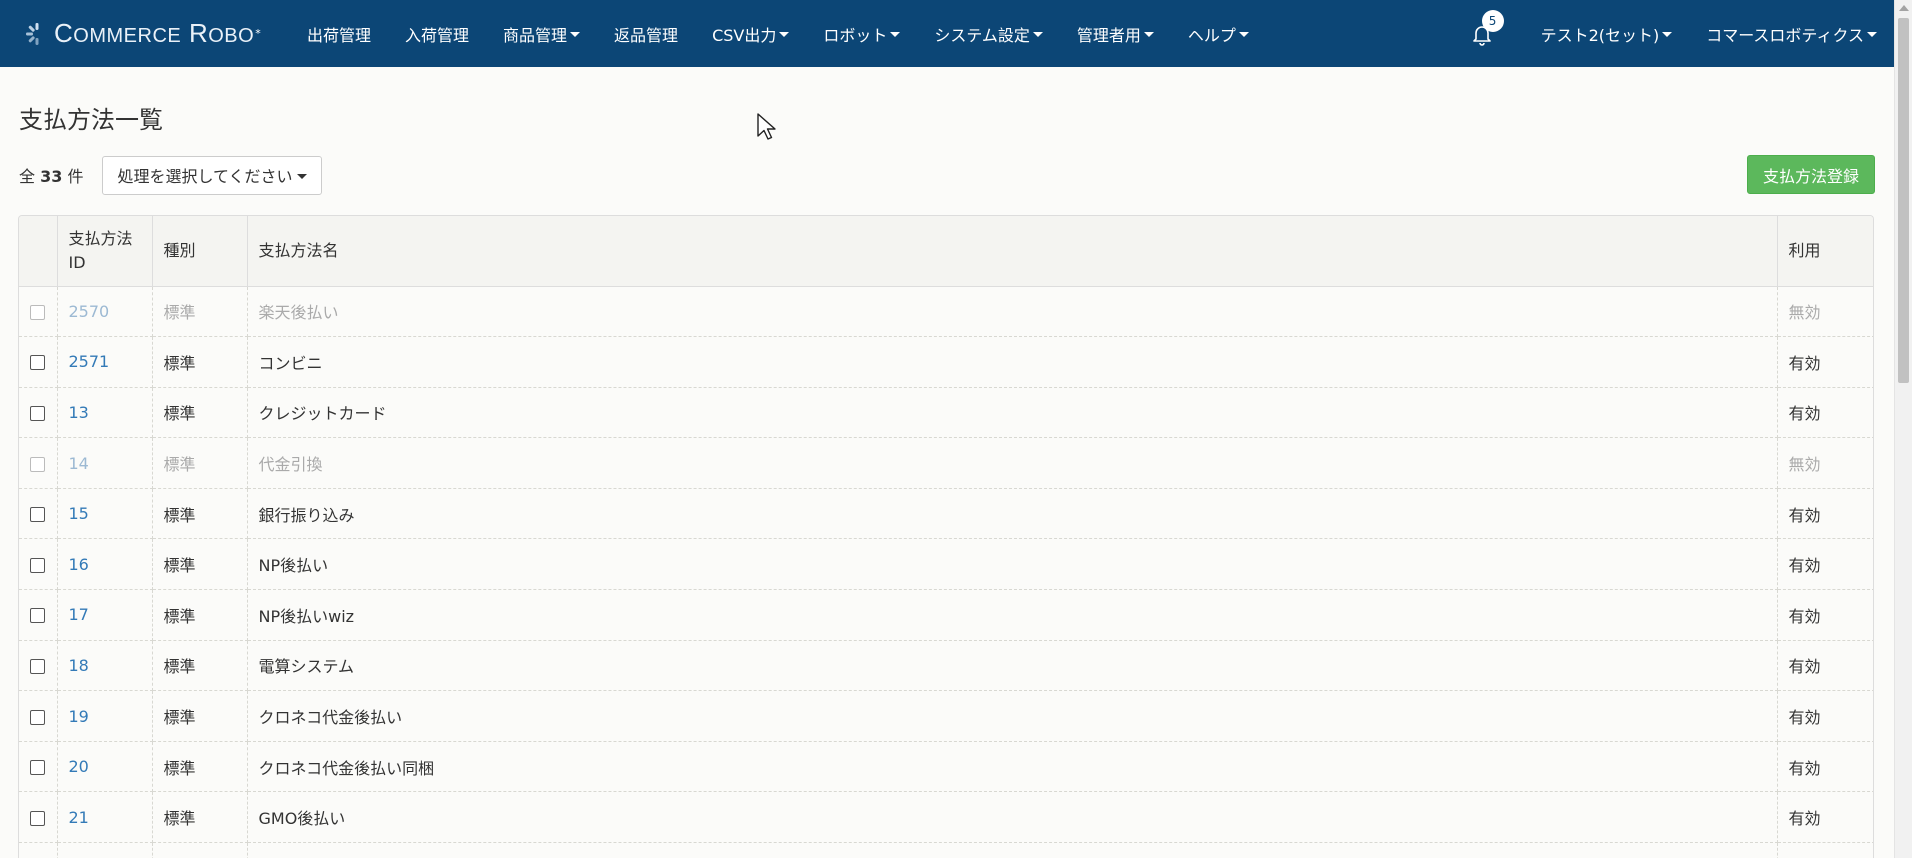 The width and height of the screenshot is (1912, 858). What do you see at coordinates (105, 251) in the screenshot?
I see `column-header-id: 支払方法ID` at bounding box center [105, 251].